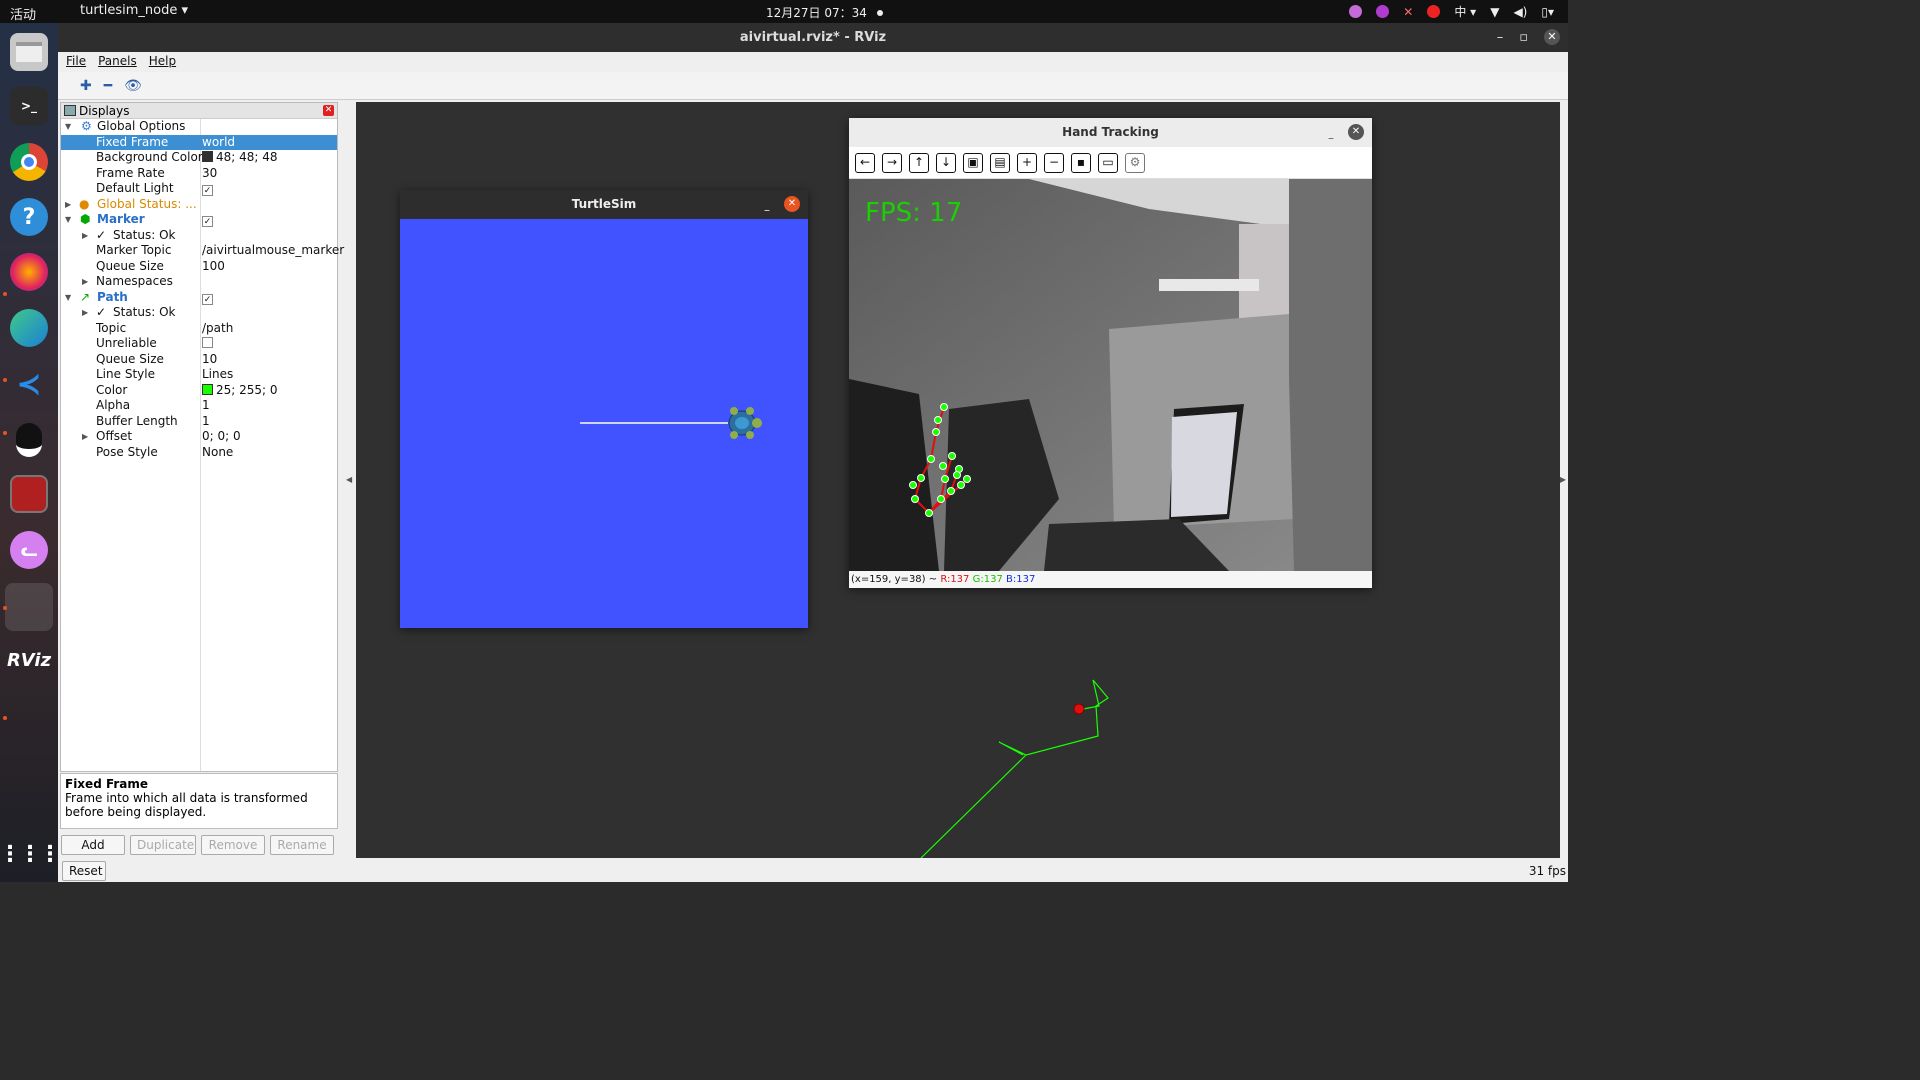 This screenshot has height=1080, width=1920. What do you see at coordinates (1000, 162) in the screenshot?
I see `original-size-icon: ▤` at bounding box center [1000, 162].